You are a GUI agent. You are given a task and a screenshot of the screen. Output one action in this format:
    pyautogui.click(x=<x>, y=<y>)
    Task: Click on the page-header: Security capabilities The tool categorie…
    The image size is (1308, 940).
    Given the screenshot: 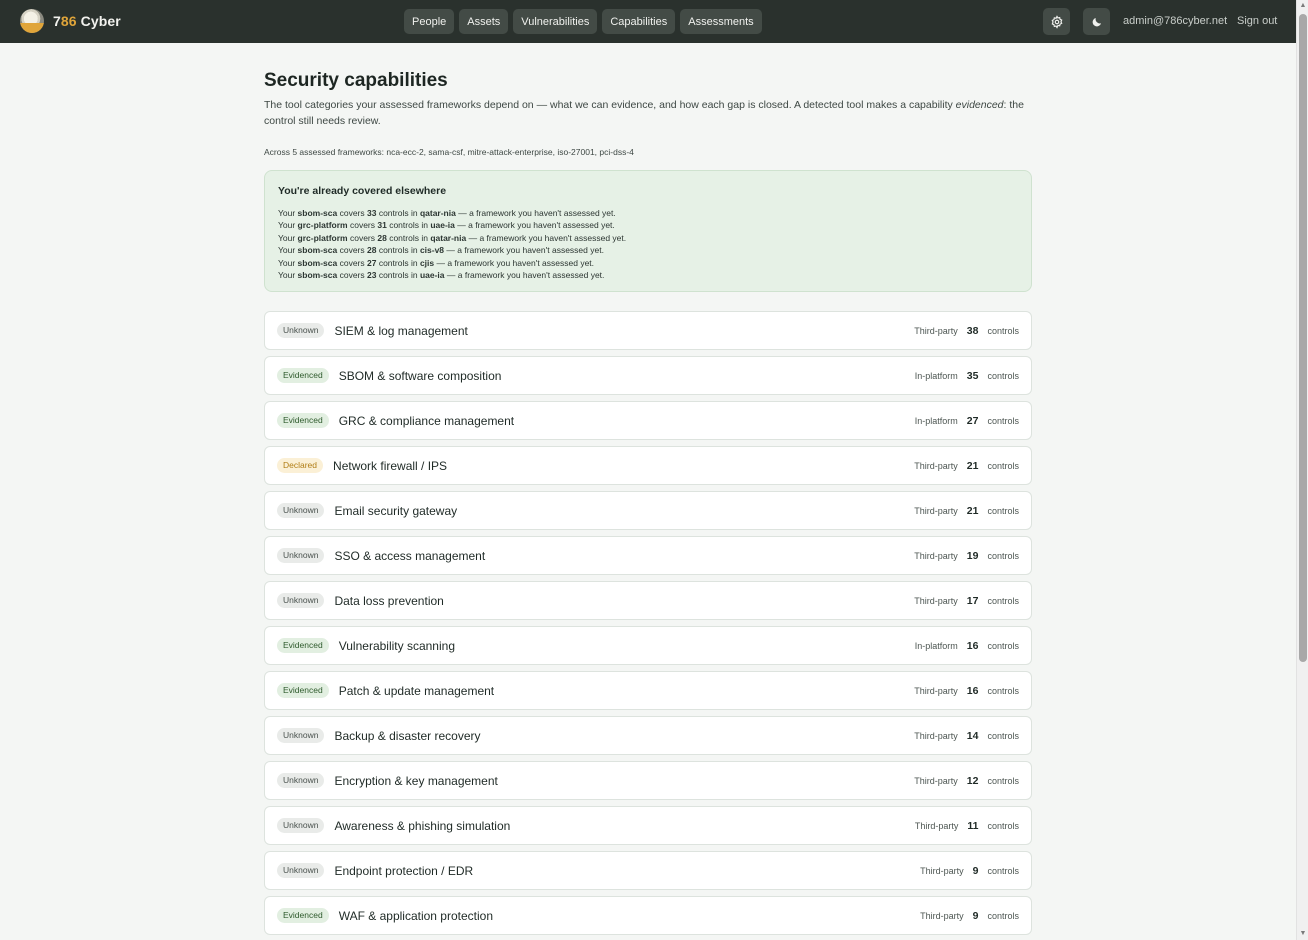 What is the action you would take?
    pyautogui.click(x=648, y=113)
    